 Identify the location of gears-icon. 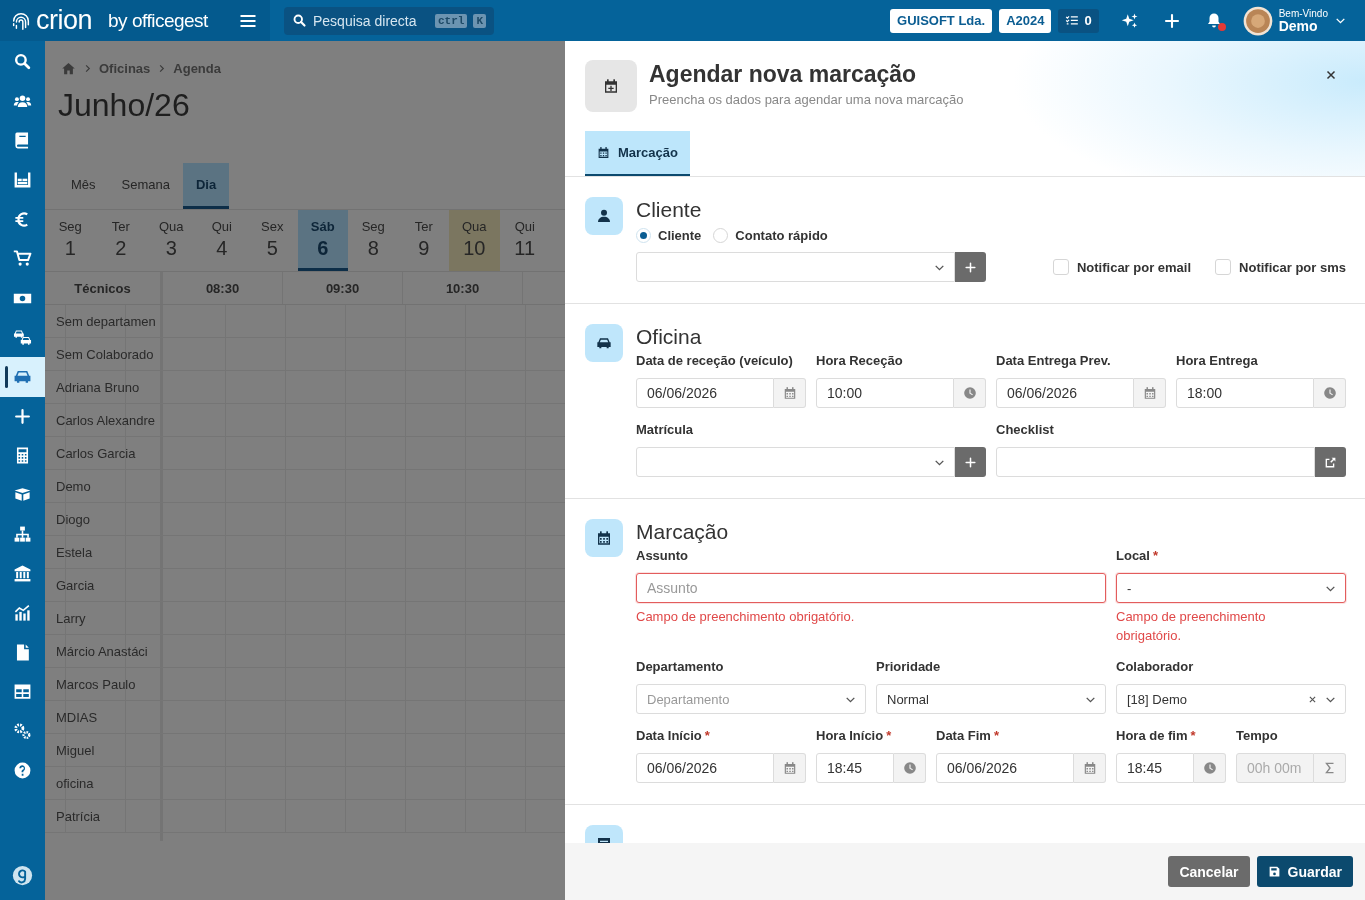
(22, 731).